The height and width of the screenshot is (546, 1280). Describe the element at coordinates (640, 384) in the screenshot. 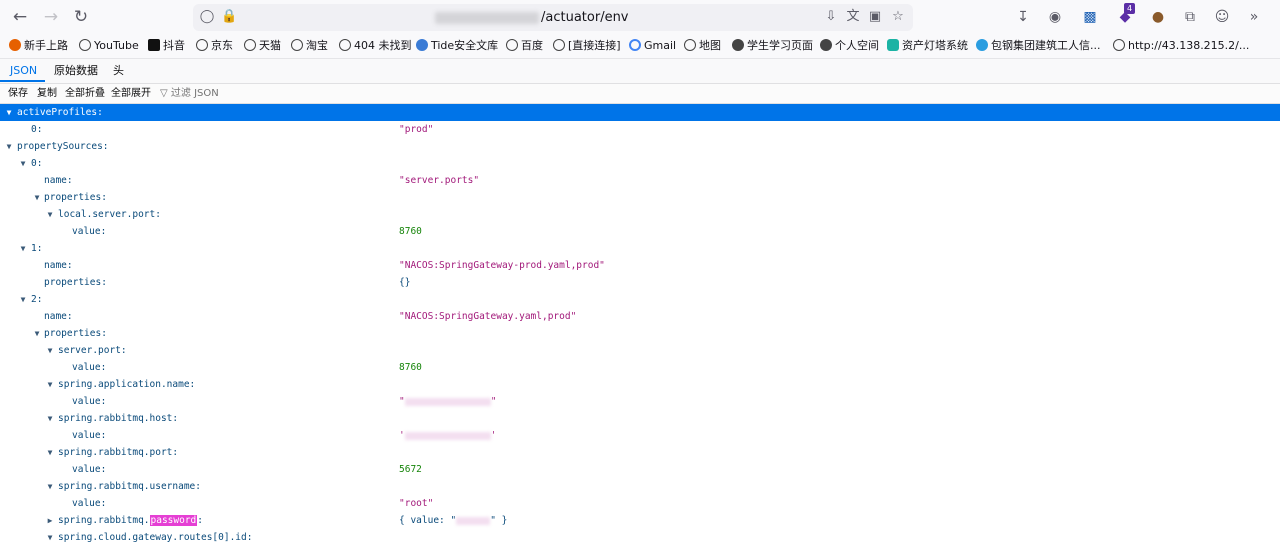

I see `json-row: ▼ spring.application.name:` at that location.